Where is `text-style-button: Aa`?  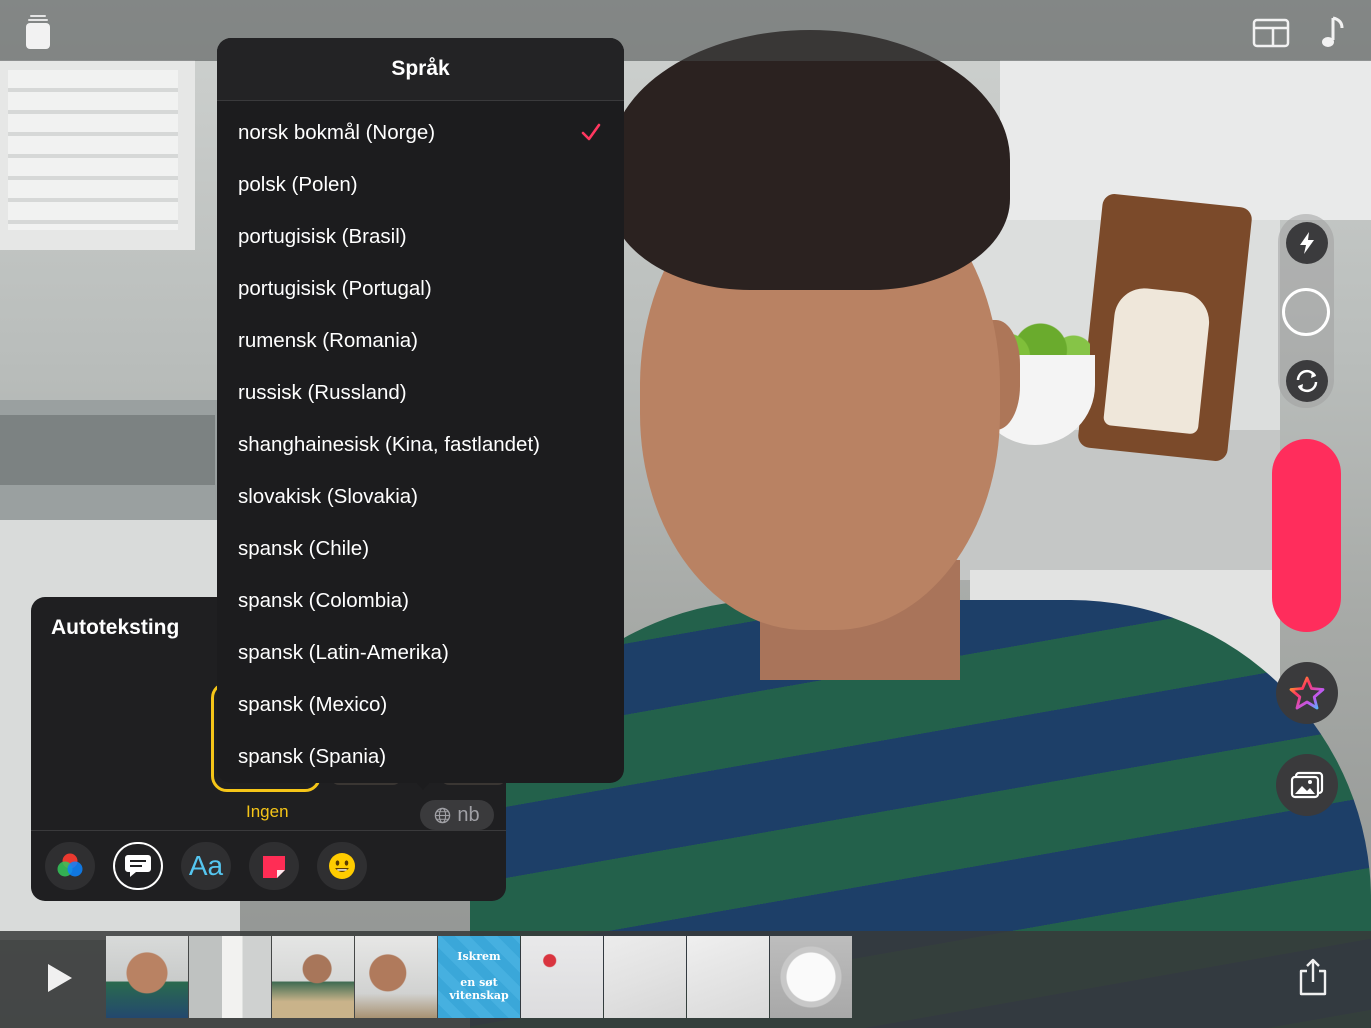 text-style-button: Aa is located at coordinates (206, 866).